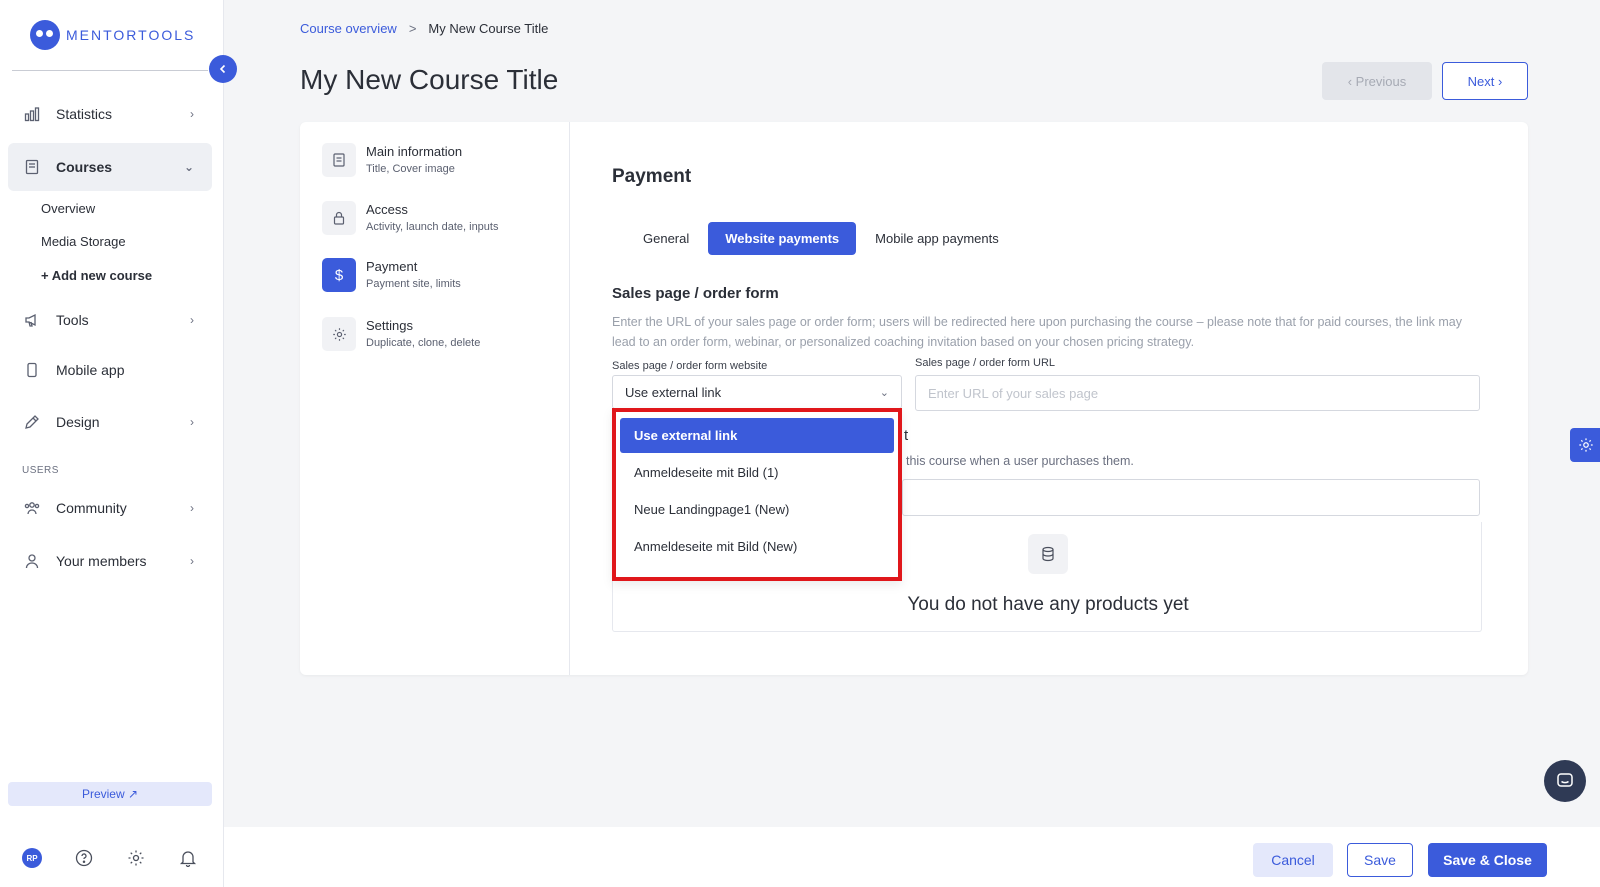 This screenshot has height=887, width=1600. I want to click on dropdown-option: Anmeldeseite mit Bild (New), so click(757, 546).